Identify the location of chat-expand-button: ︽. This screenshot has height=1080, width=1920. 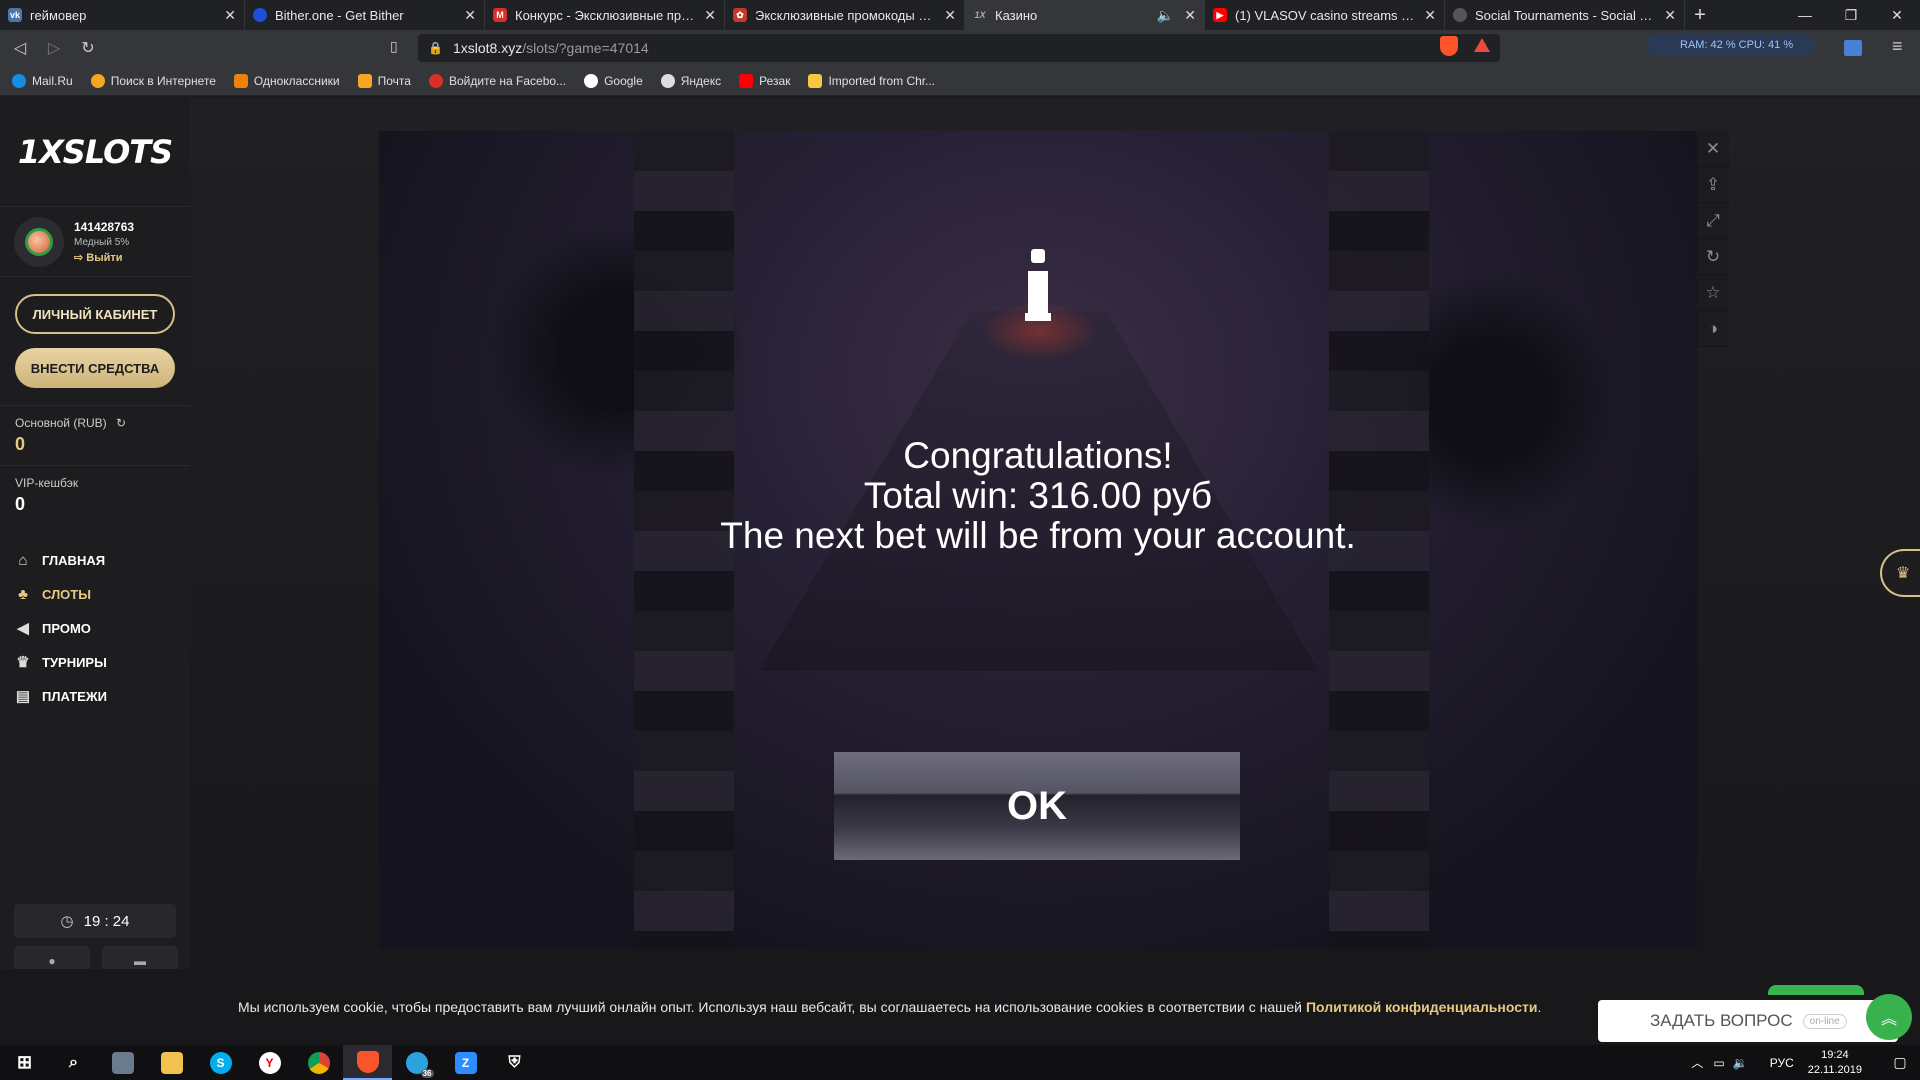
(1889, 1017).